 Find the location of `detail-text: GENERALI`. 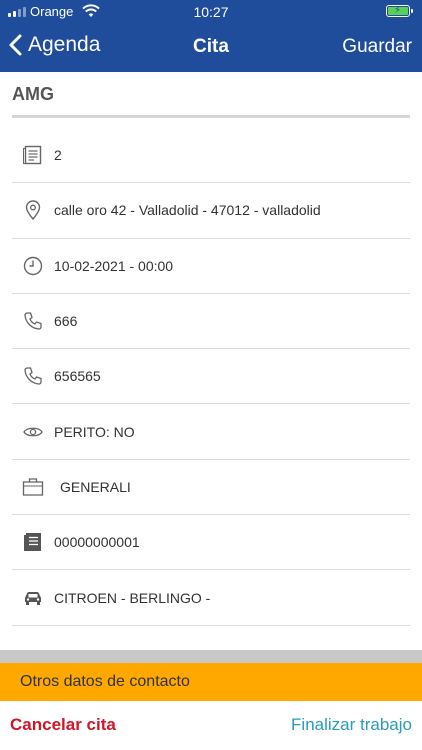

detail-text: GENERALI is located at coordinates (95, 486).